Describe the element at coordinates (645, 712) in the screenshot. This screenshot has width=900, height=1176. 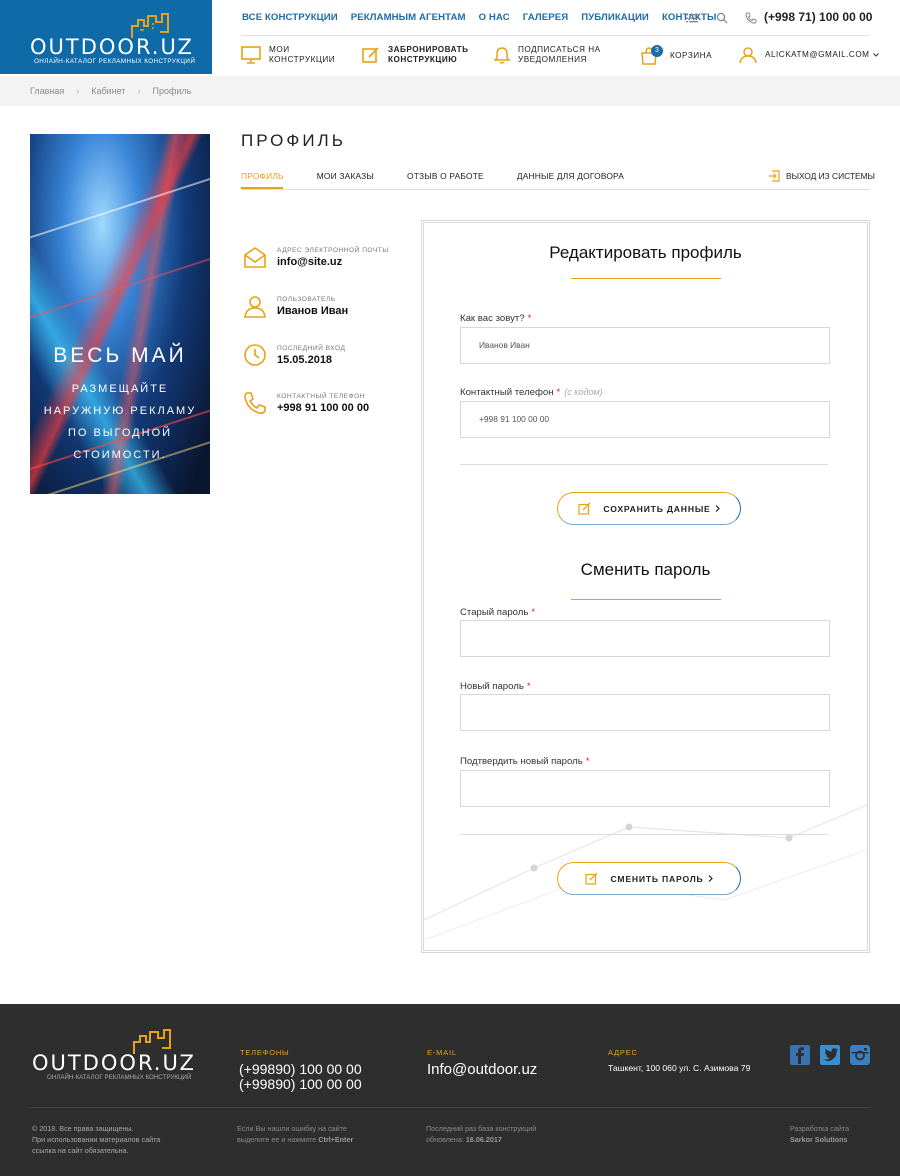
I see `new-password-field` at that location.